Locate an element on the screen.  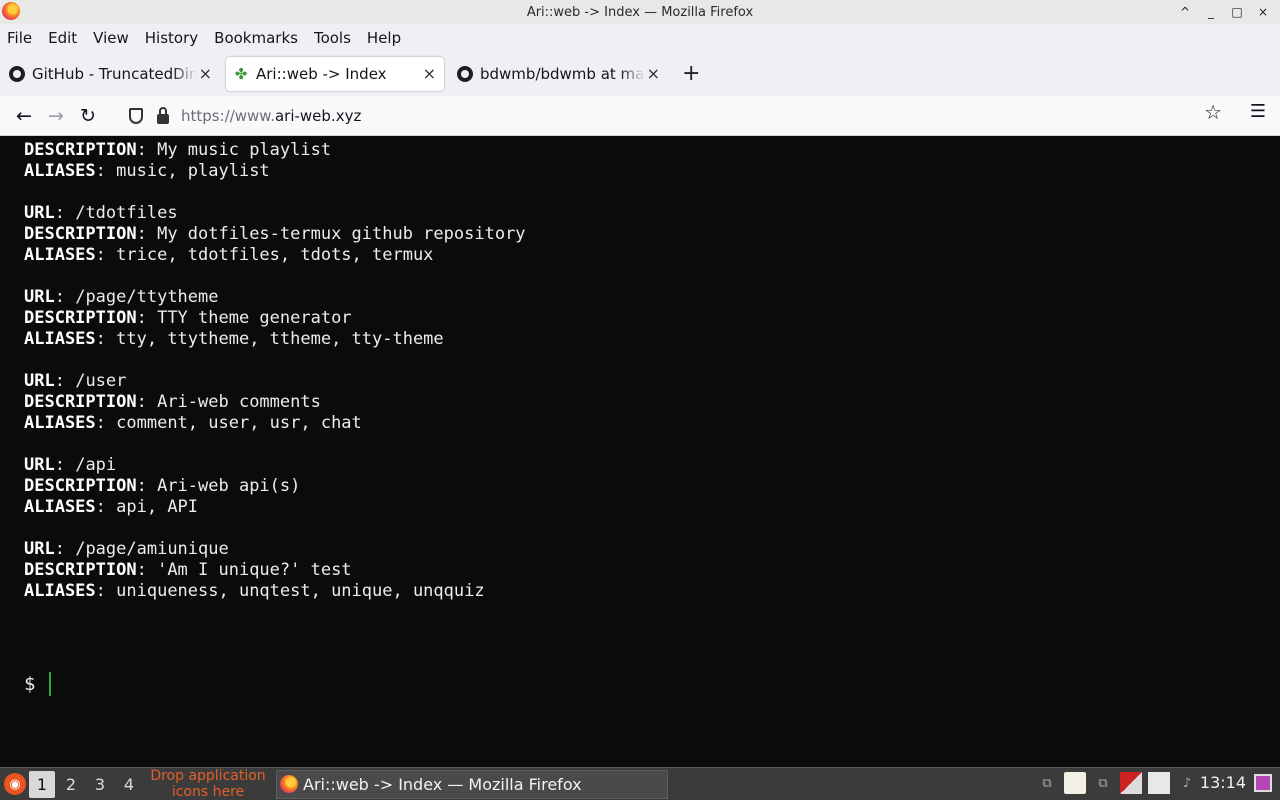
tab-bdwmb: bdwmb/bdwmb at main × is located at coordinates (559, 74).